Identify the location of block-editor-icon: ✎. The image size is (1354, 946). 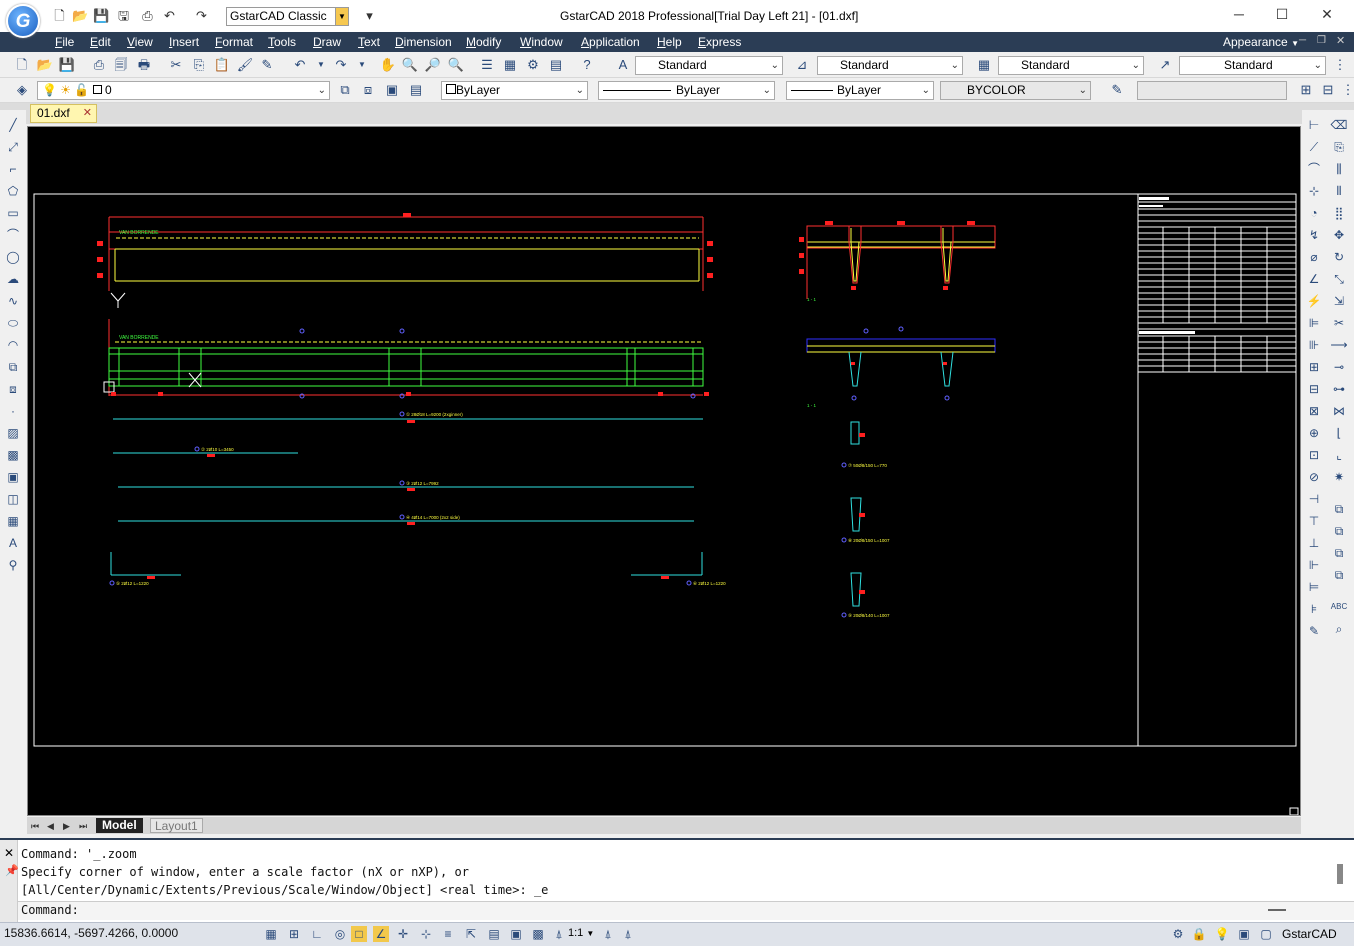
(267, 65).